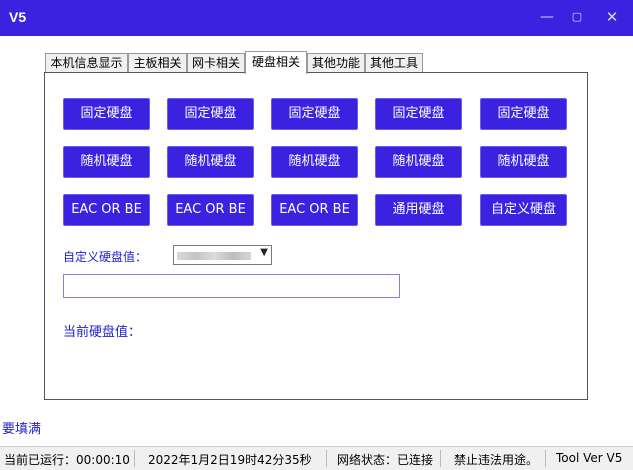  What do you see at coordinates (214, 256) in the screenshot?
I see `select-blurred-value` at bounding box center [214, 256].